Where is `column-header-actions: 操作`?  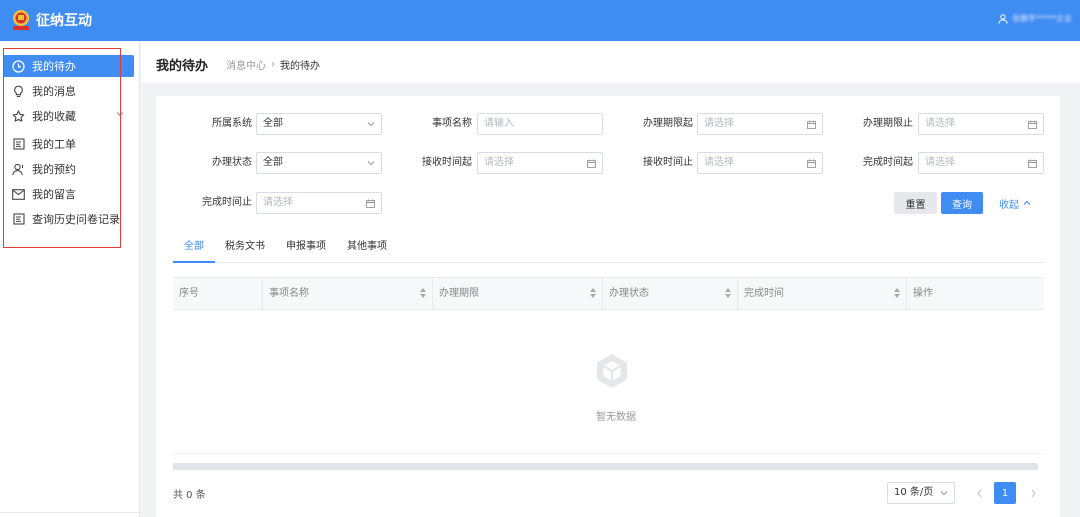 column-header-actions: 操作 is located at coordinates (975, 293).